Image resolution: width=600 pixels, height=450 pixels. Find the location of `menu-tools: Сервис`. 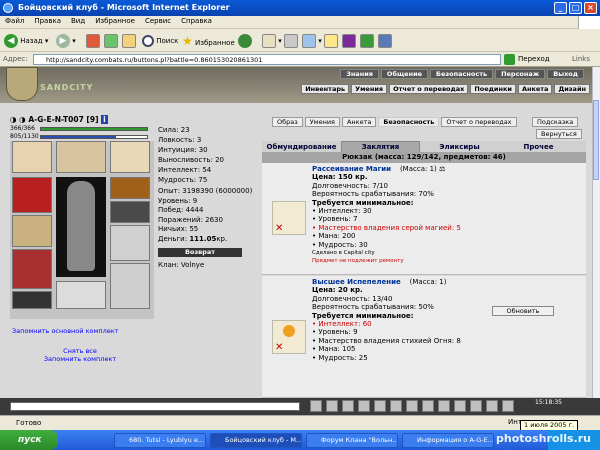

menu-tools: Сервис is located at coordinates (158, 21).